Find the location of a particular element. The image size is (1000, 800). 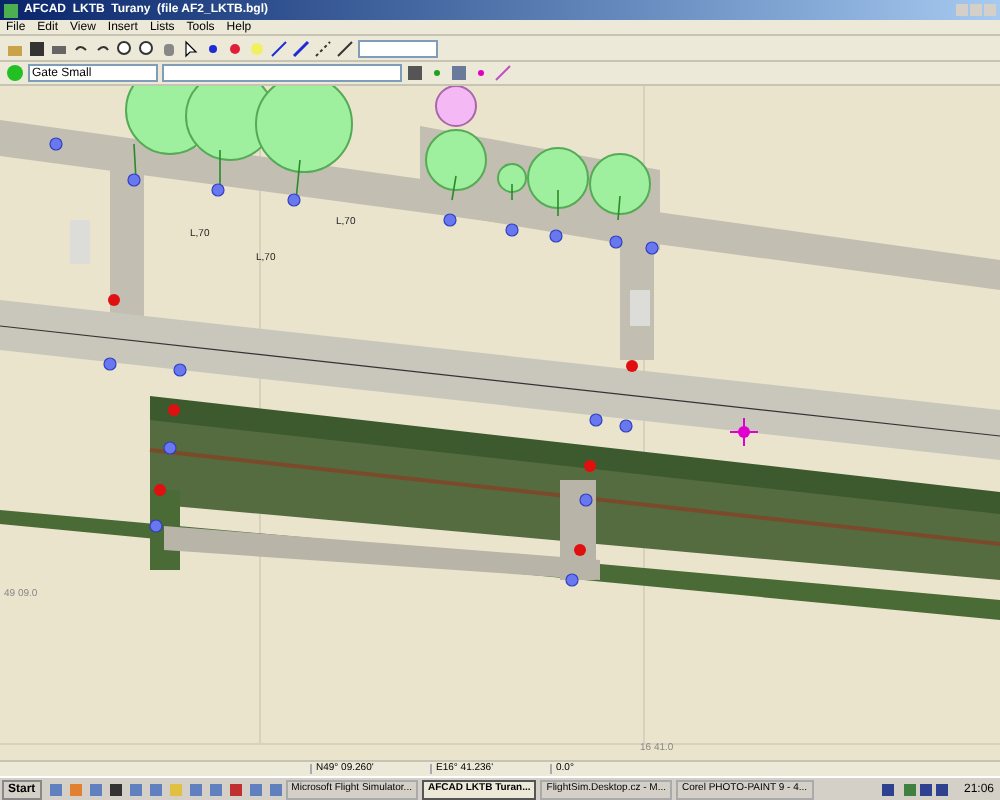

status-light-icon is located at coordinates (15, 73).